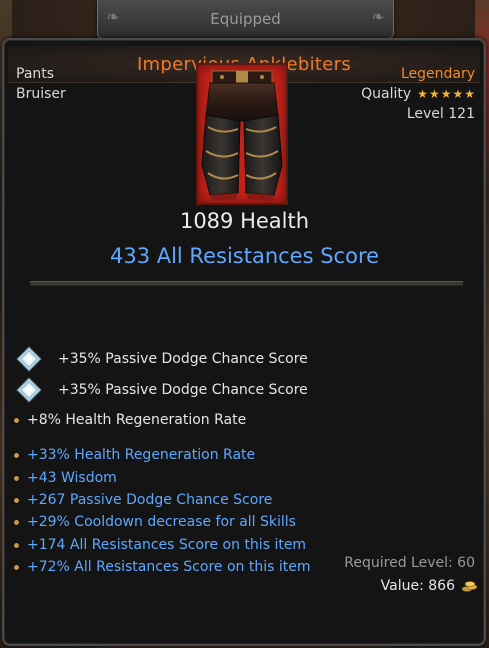  I want to click on base-affix: +8% Health Regeneration Rate, so click(130, 420).